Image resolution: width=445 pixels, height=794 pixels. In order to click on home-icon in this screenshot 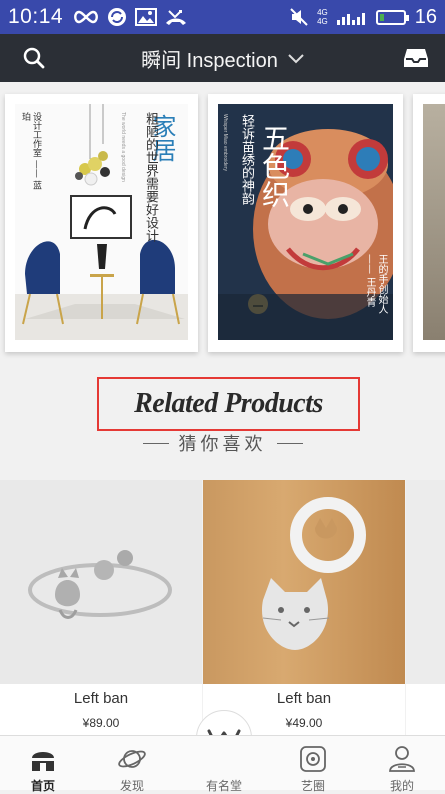, I will do `click(43, 761)`.